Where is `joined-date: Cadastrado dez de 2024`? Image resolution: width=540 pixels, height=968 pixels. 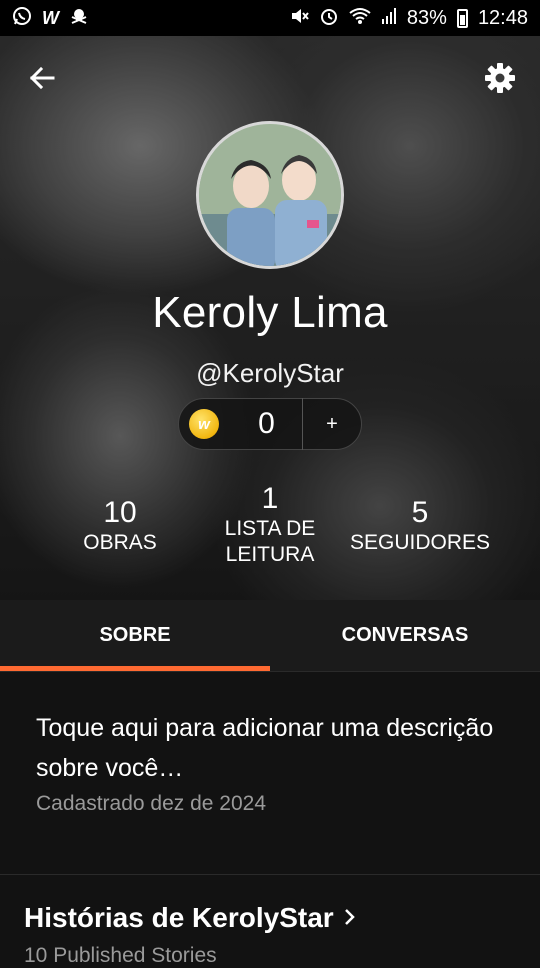 joined-date: Cadastrado dez de 2024 is located at coordinates (151, 803).